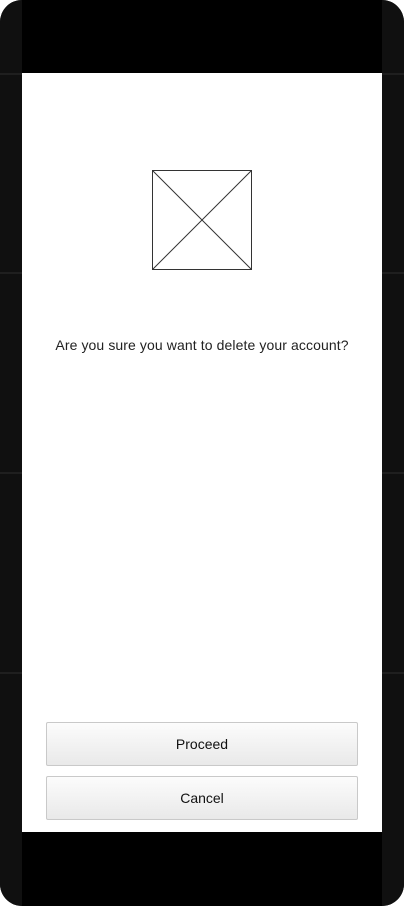 This screenshot has height=906, width=404. Describe the element at coordinates (202, 798) in the screenshot. I see `cancel-button: Cancel` at that location.